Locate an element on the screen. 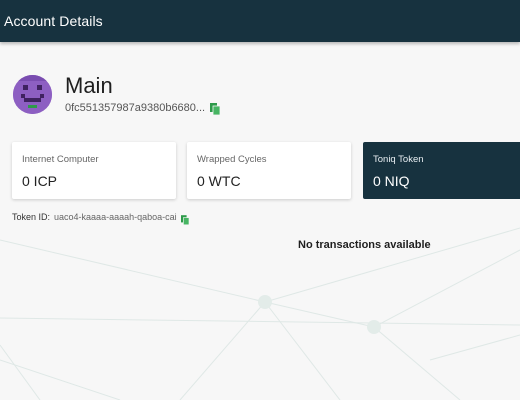 The height and width of the screenshot is (400, 520). balance-card-label: Internet Computer is located at coordinates (60, 159).